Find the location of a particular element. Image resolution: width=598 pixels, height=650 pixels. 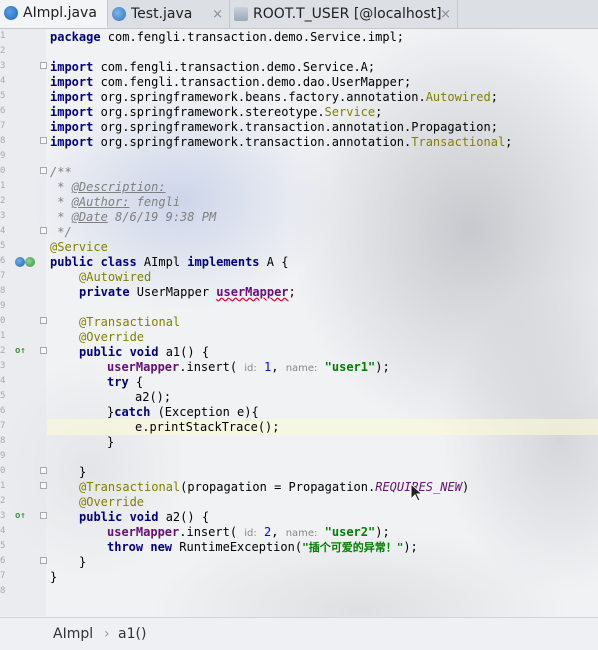

code-line: private UserMapper userMapper; is located at coordinates (187, 292).